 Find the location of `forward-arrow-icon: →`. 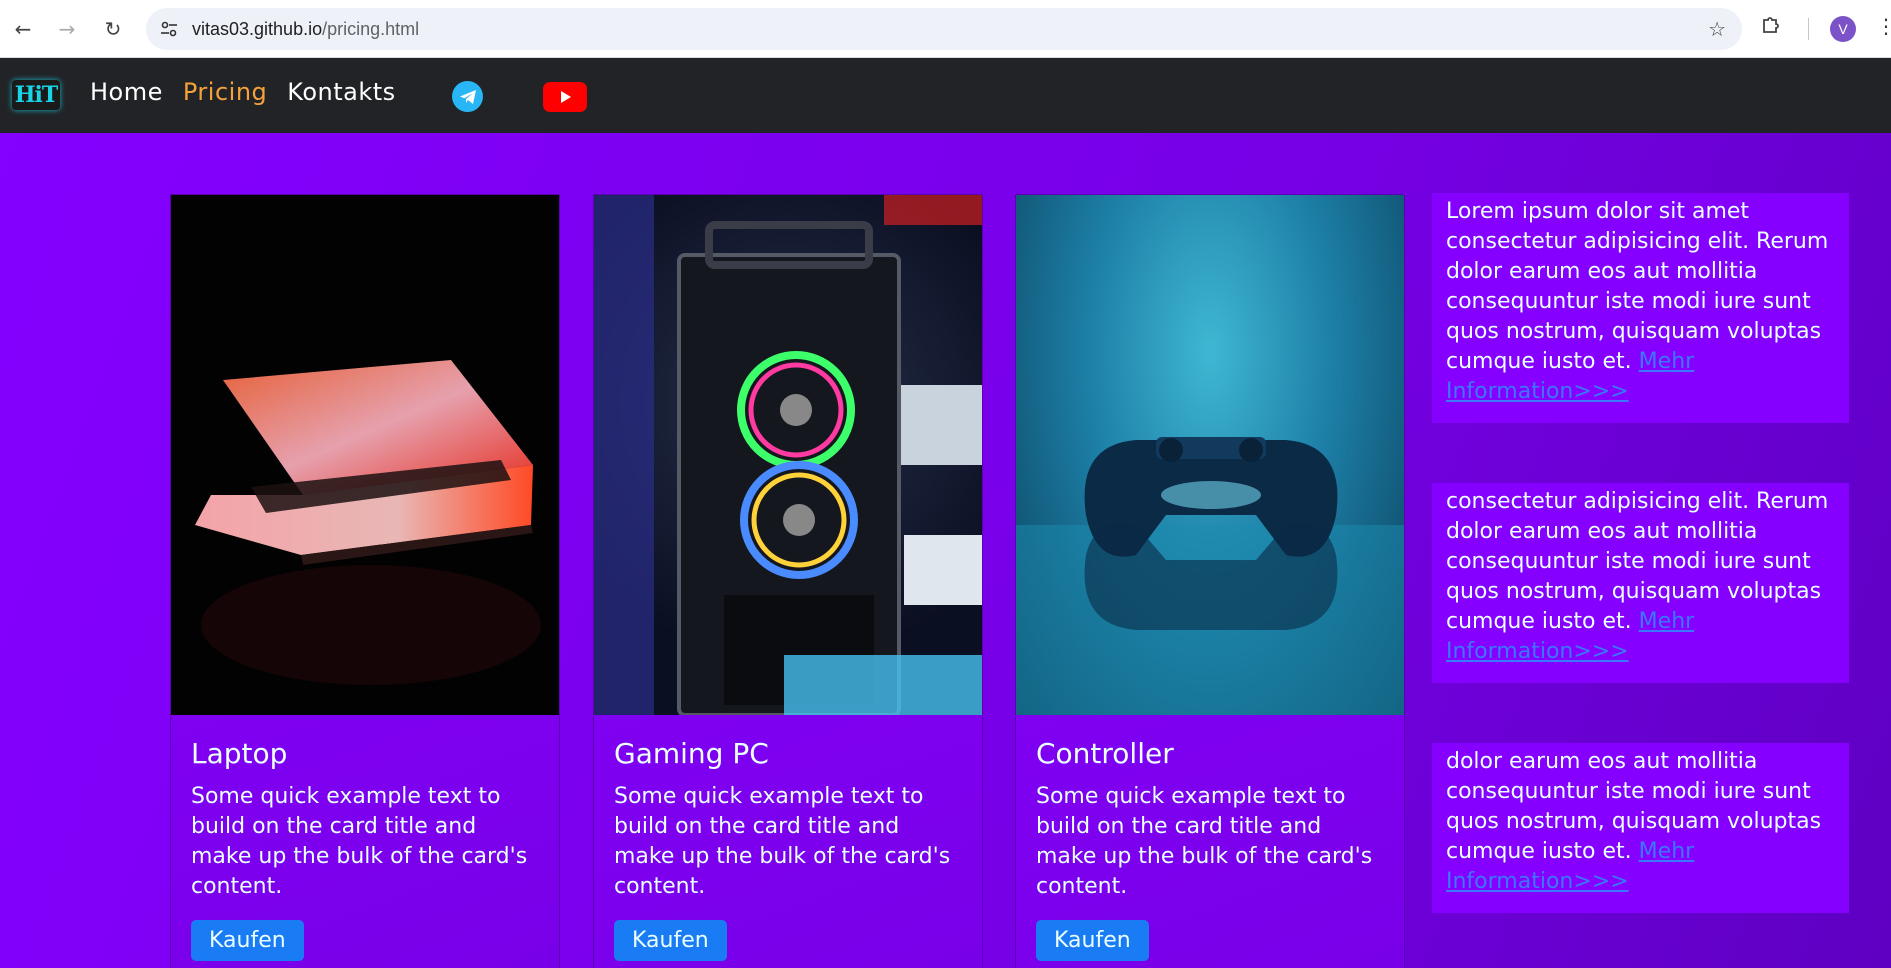

forward-arrow-icon: → is located at coordinates (67, 29).